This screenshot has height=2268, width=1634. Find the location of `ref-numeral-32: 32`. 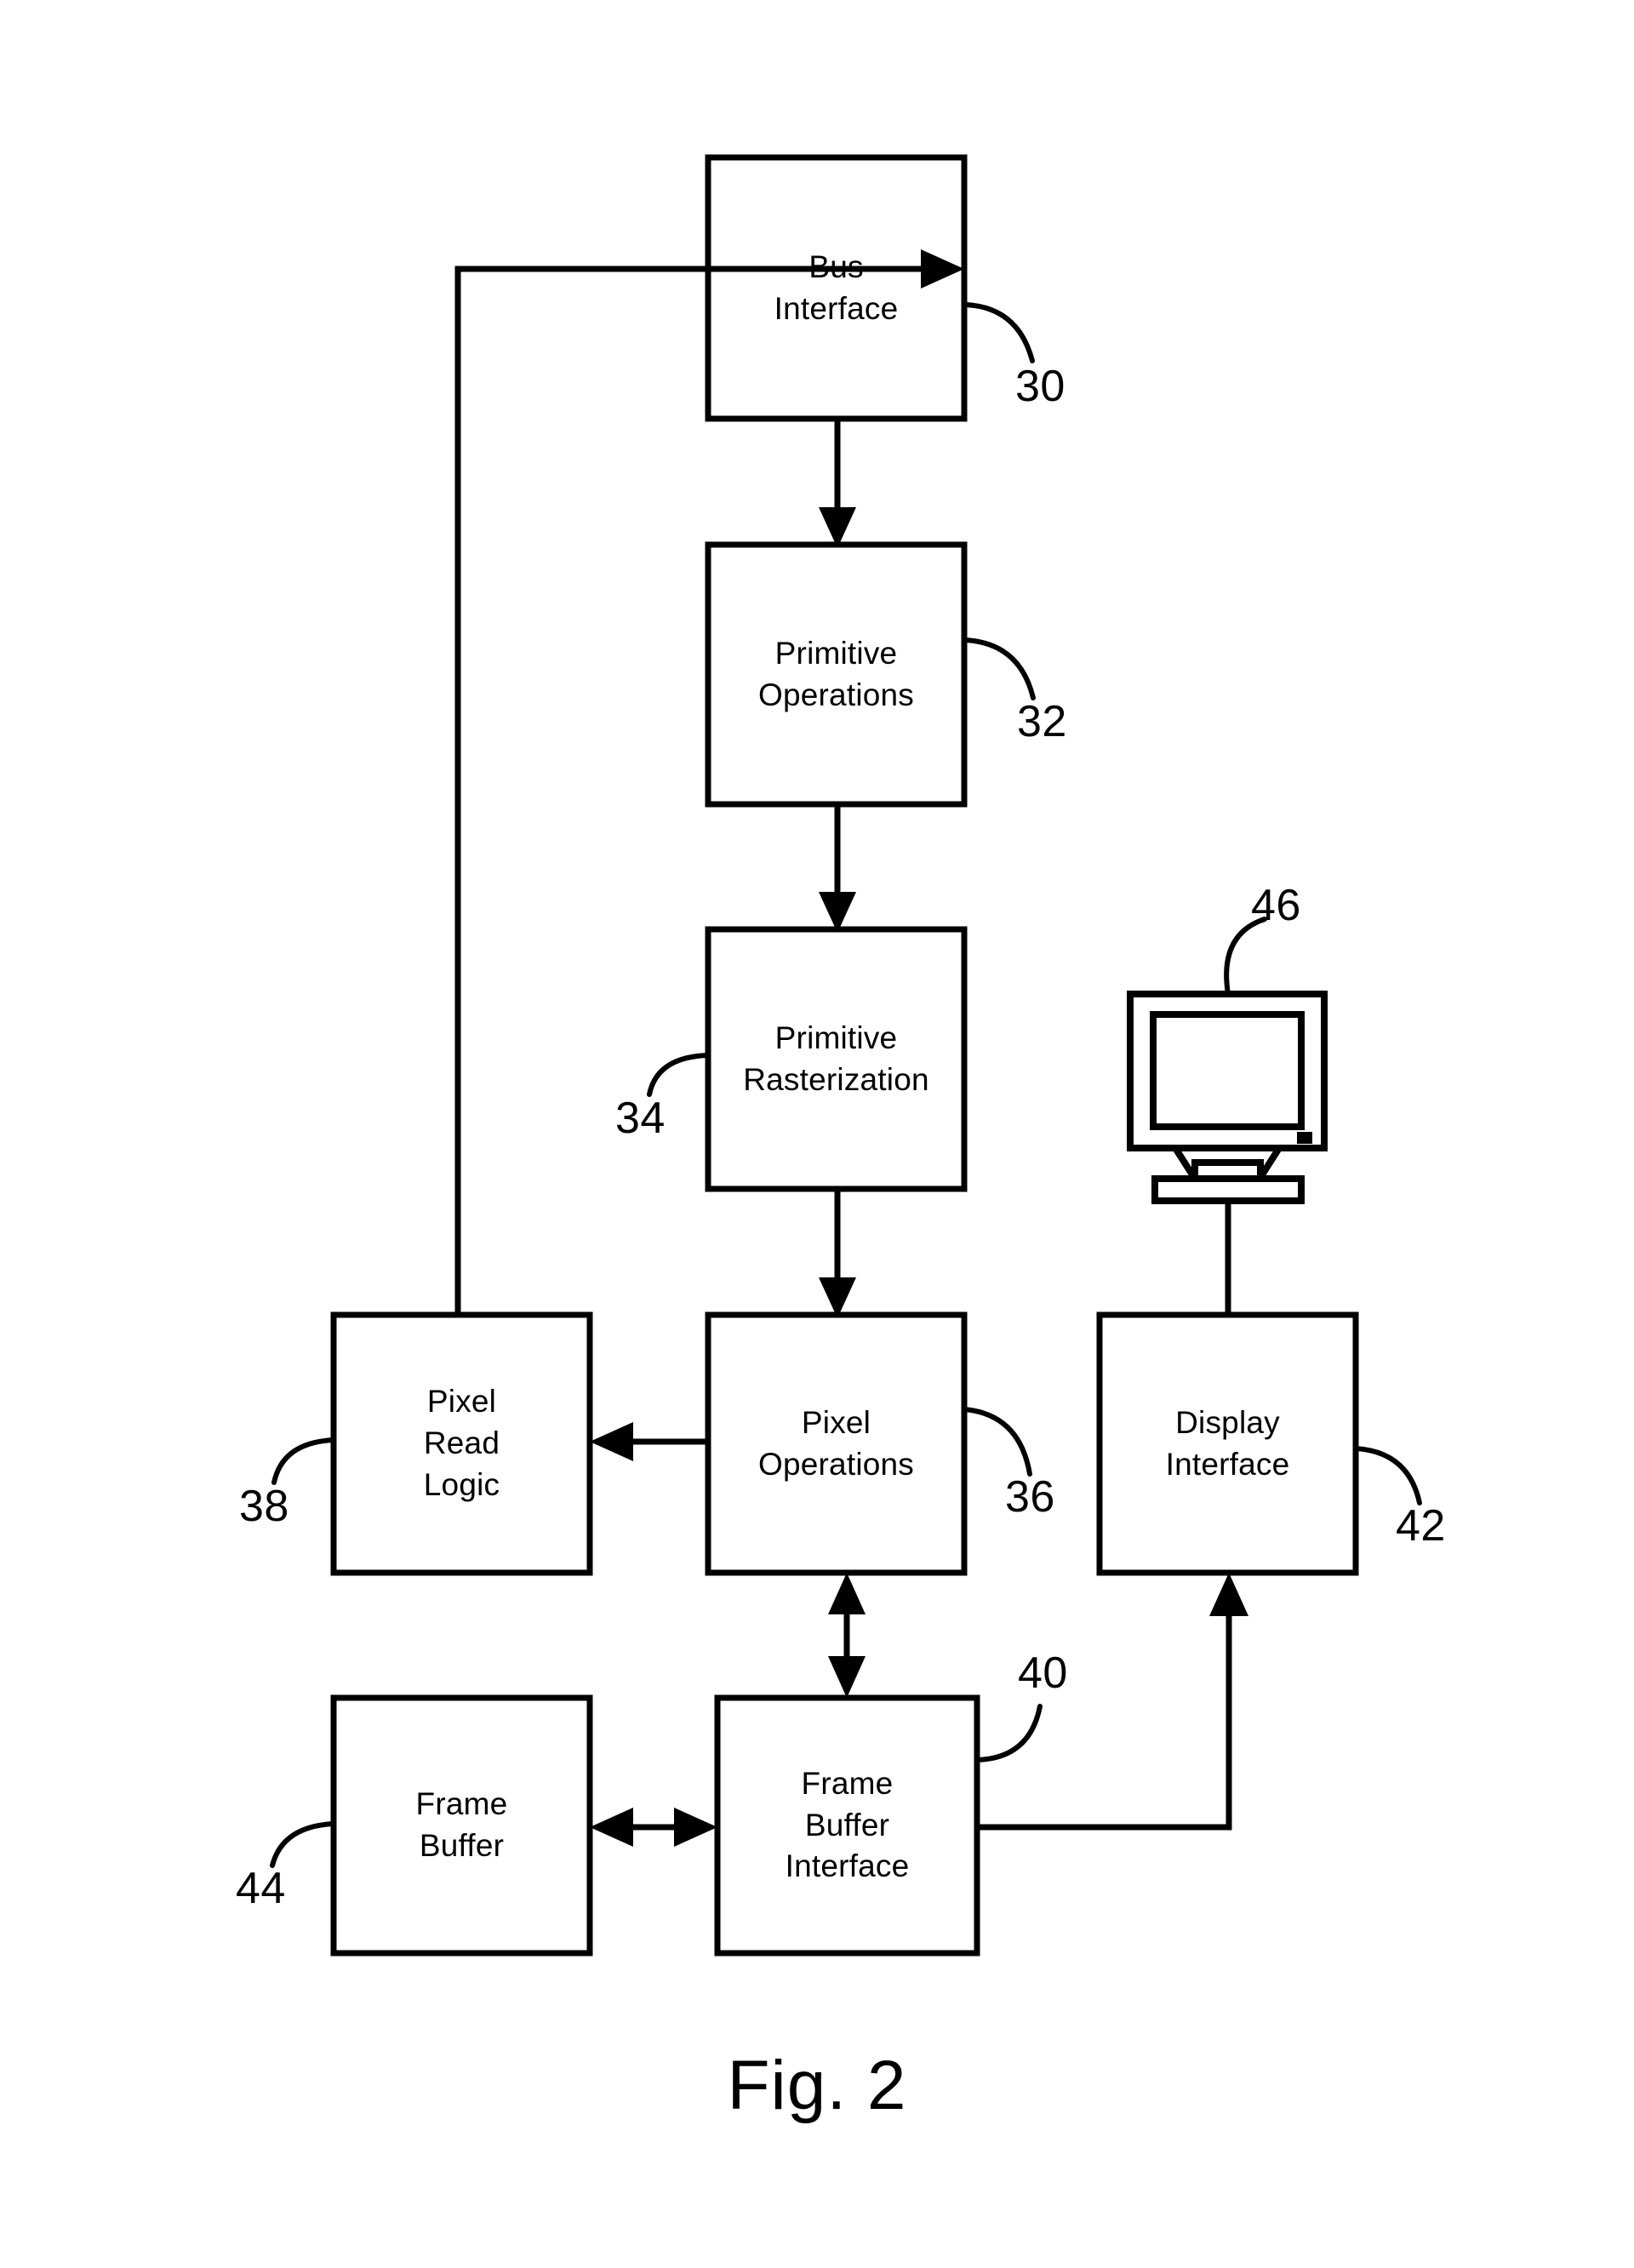

ref-numeral-32: 32 is located at coordinates (1042, 721).